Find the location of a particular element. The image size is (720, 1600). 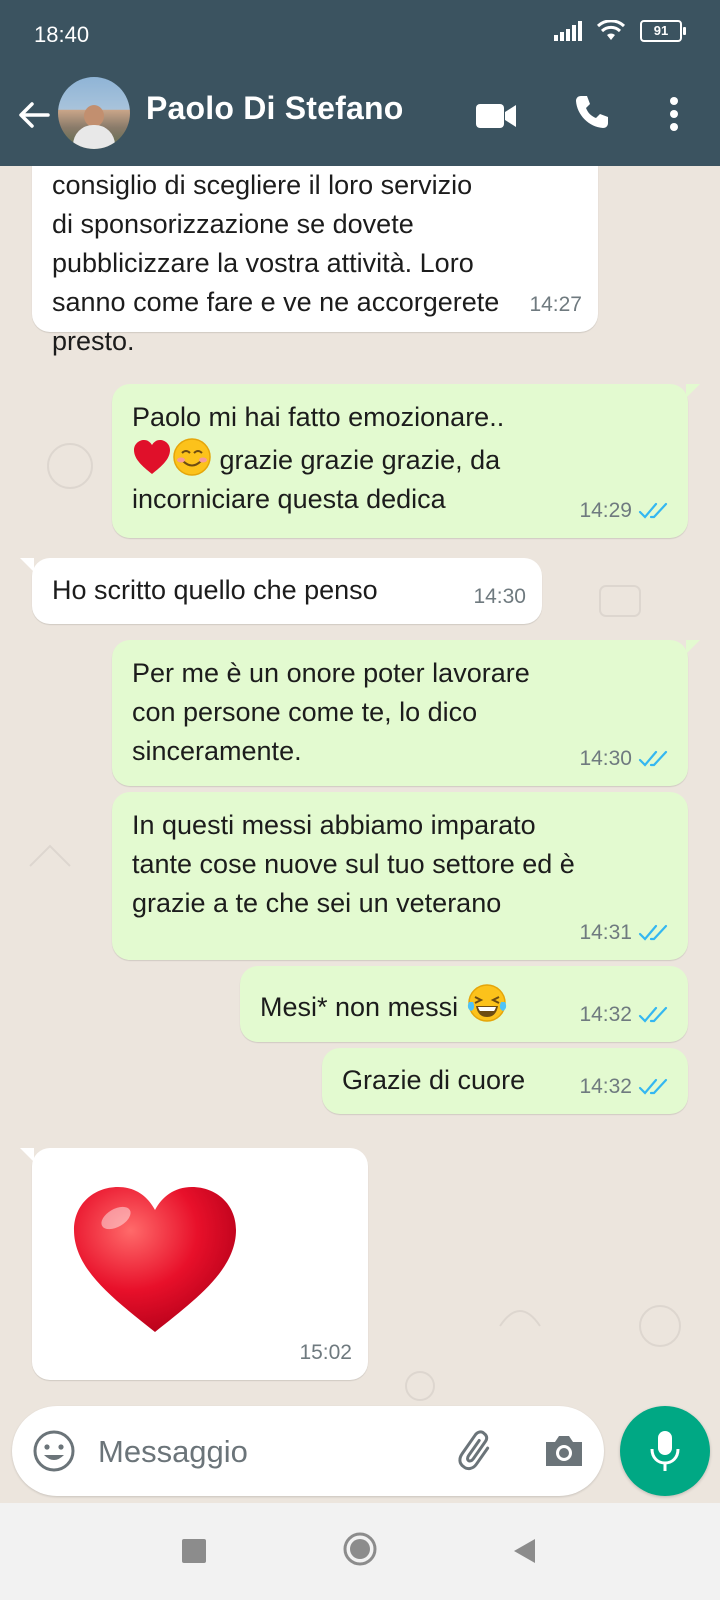

back-arrow-icon is located at coordinates (34, 115).